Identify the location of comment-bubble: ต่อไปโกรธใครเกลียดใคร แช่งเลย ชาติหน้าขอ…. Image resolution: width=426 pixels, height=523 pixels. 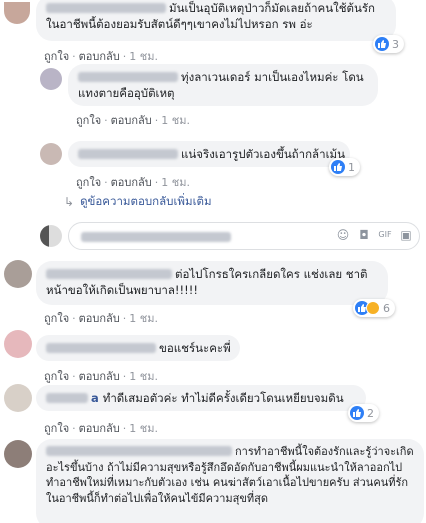
(212, 283).